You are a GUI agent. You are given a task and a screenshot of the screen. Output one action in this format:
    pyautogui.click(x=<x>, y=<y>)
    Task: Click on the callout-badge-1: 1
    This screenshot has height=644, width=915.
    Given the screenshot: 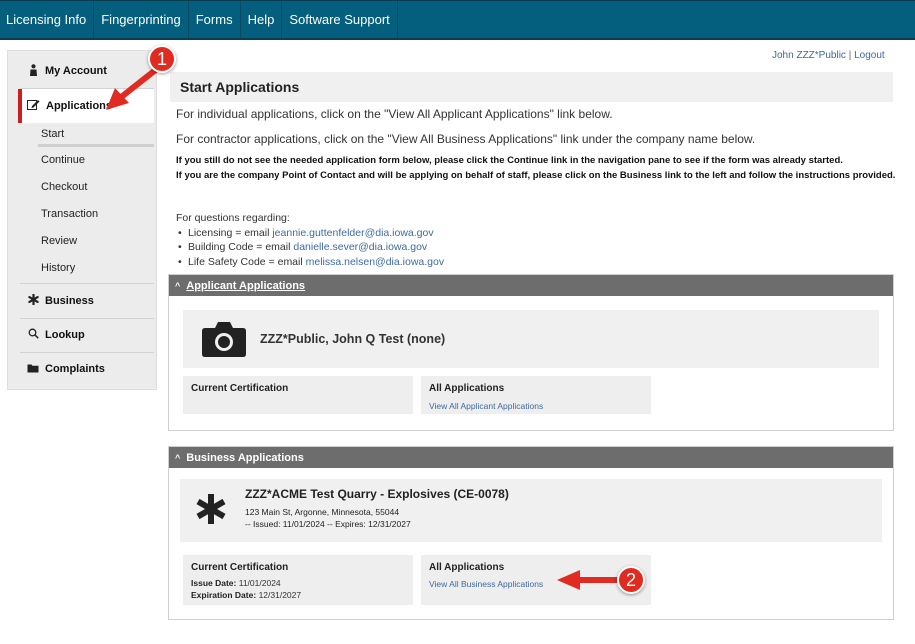 What is the action you would take?
    pyautogui.click(x=162, y=59)
    